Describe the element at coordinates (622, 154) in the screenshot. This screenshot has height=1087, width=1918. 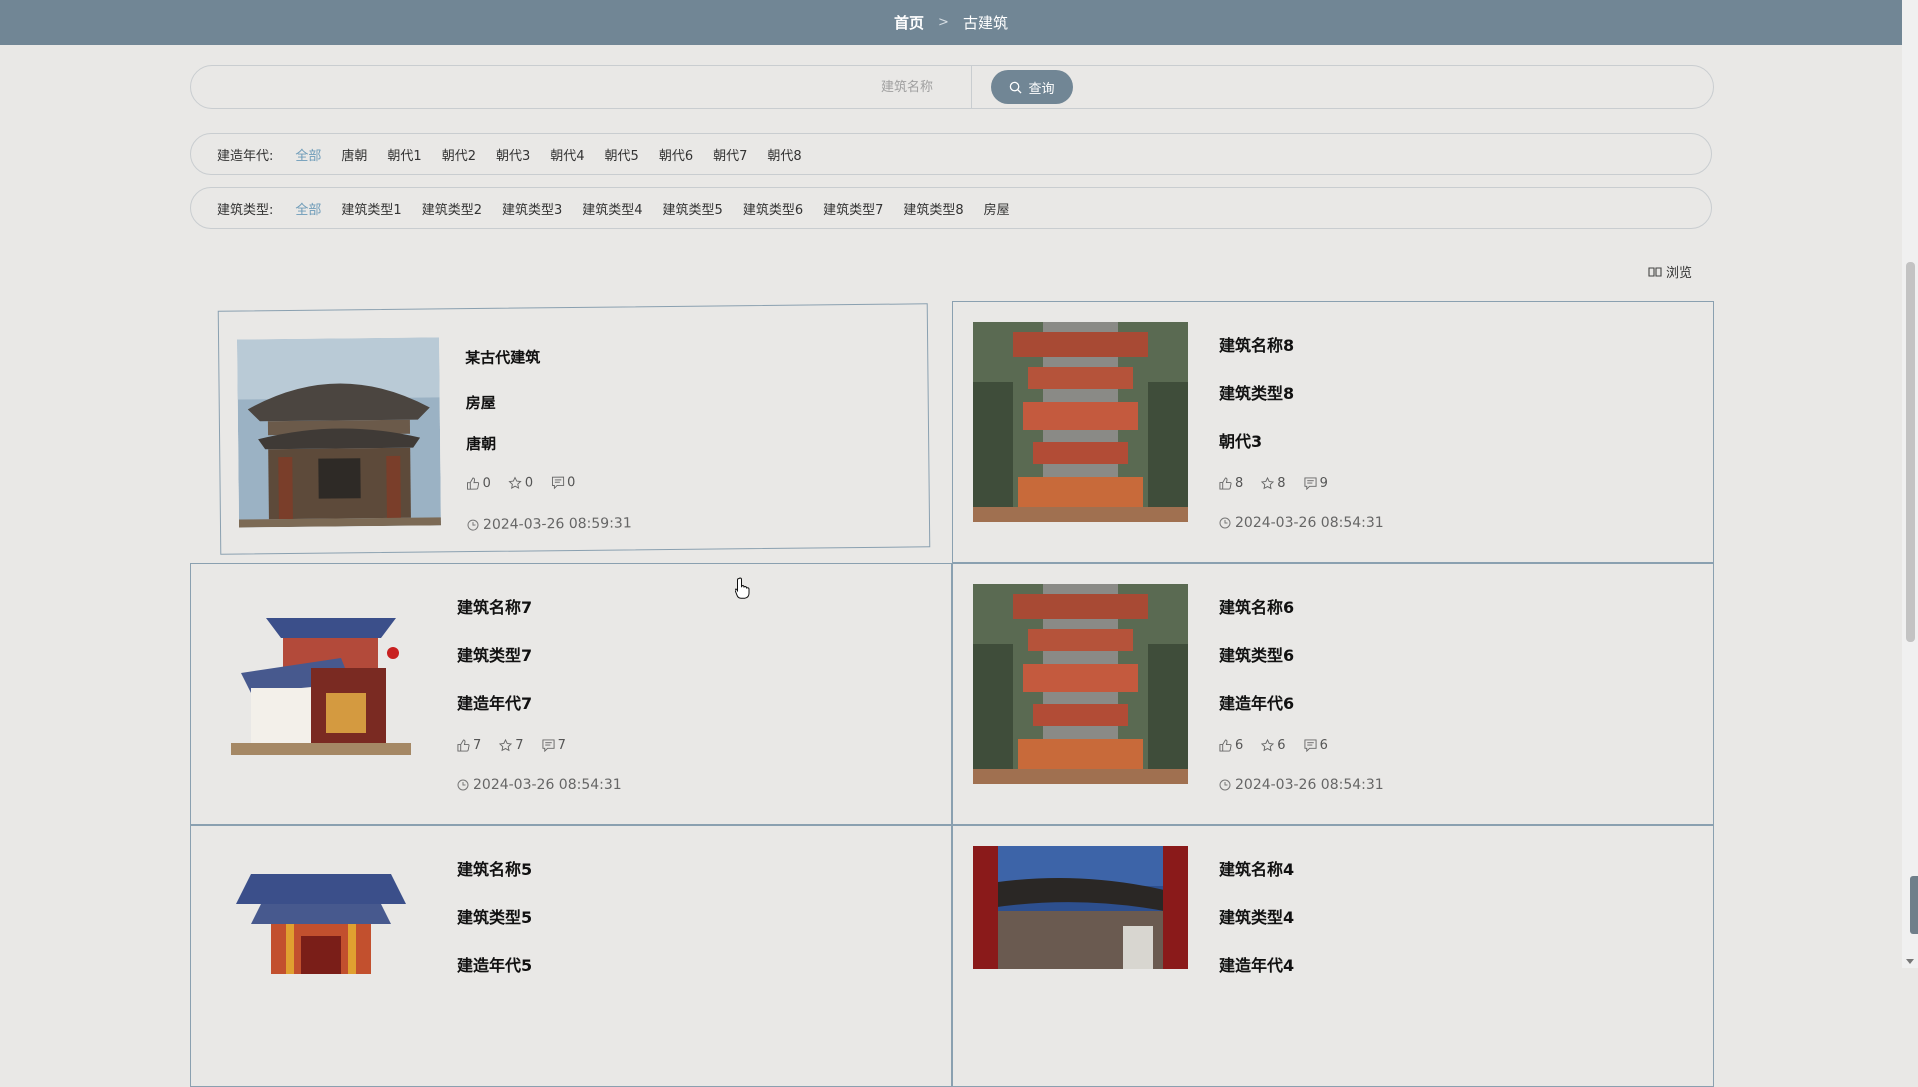
I see `era-option: 朝代5` at that location.